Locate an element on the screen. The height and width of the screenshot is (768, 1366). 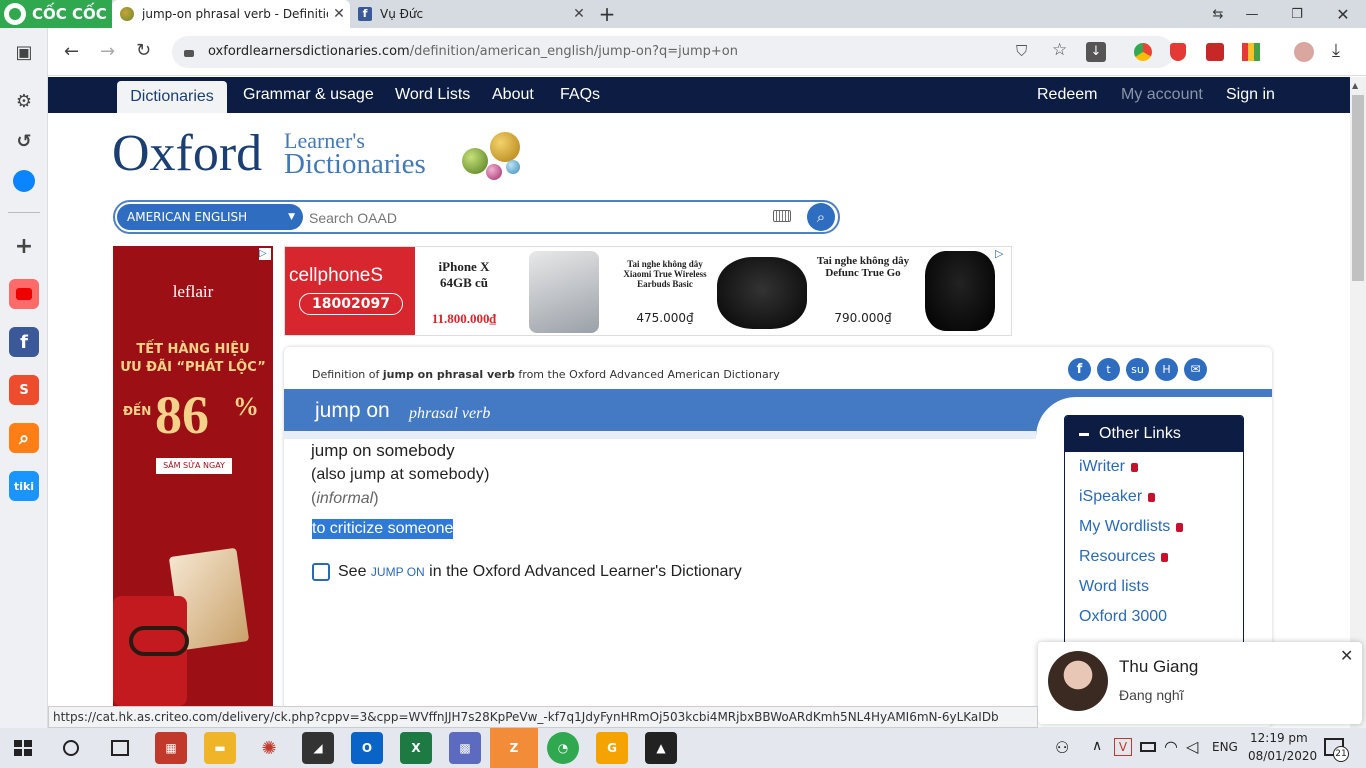
wifi-icon: ◠ is located at coordinates (1171, 746).